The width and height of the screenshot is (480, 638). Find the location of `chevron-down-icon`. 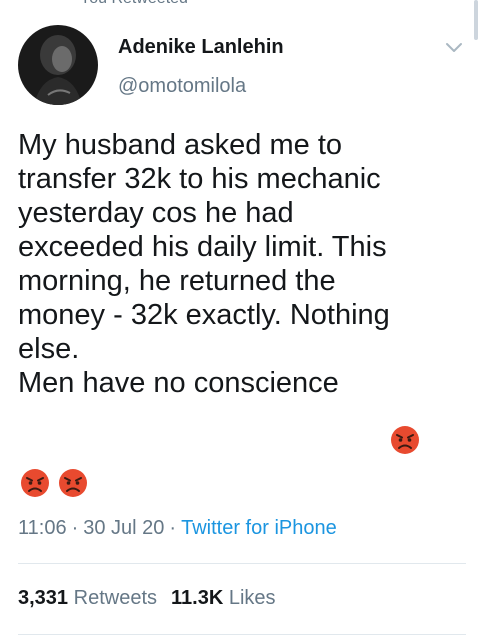

chevron-down-icon is located at coordinates (454, 47).